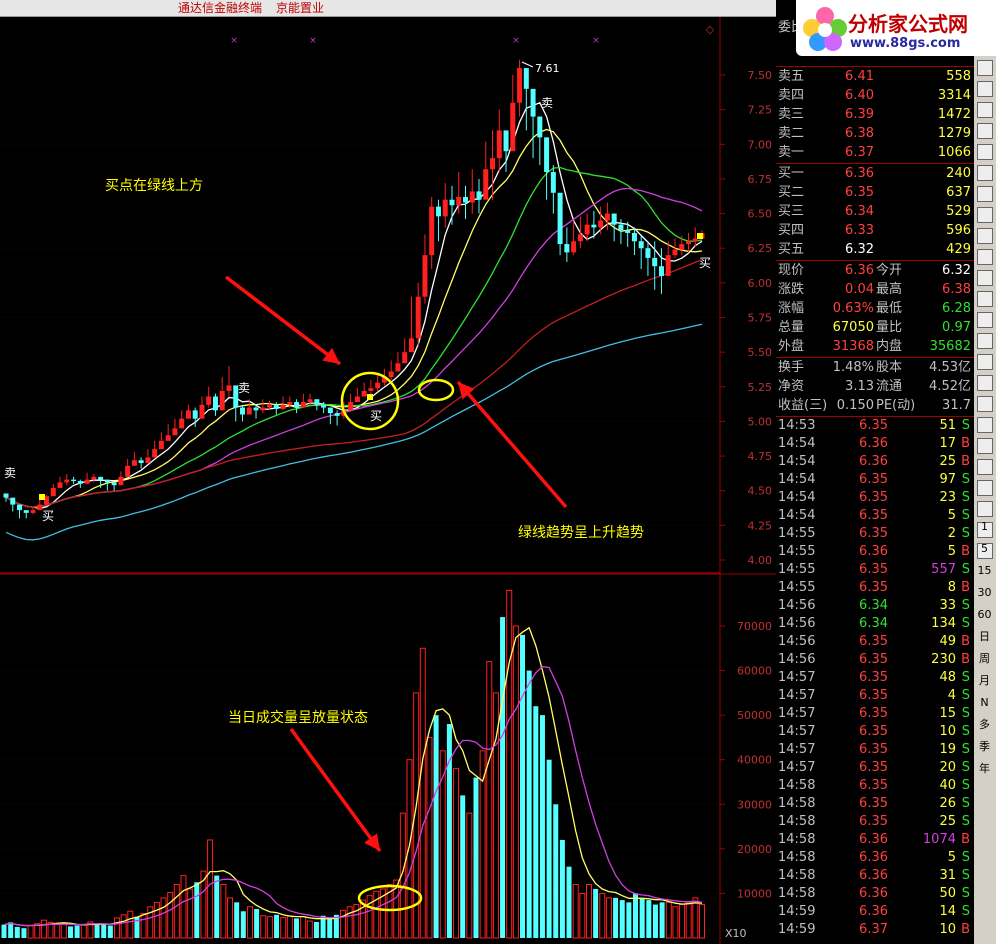 Image resolution: width=996 pixels, height=944 pixels. I want to click on tick-row: 14:59 6.37 10 B, so click(875, 930).